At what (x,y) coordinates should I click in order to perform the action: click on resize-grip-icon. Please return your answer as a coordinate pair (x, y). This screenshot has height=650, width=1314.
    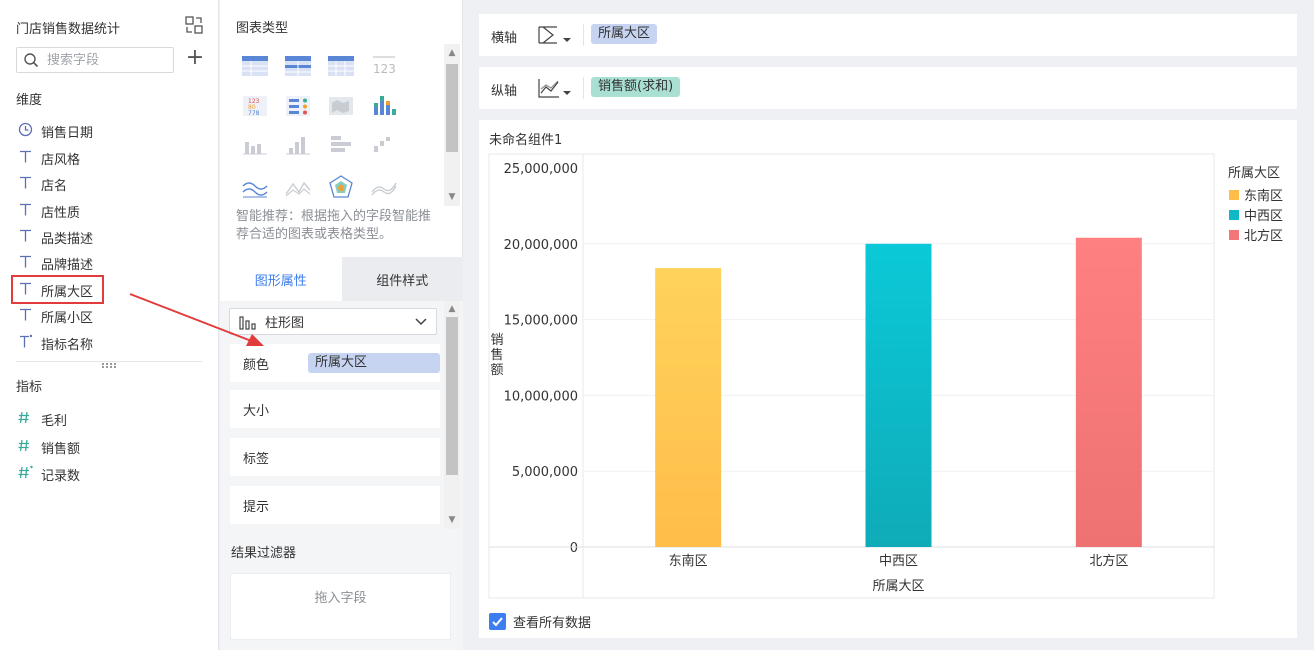
    Looking at the image, I should click on (110, 366).